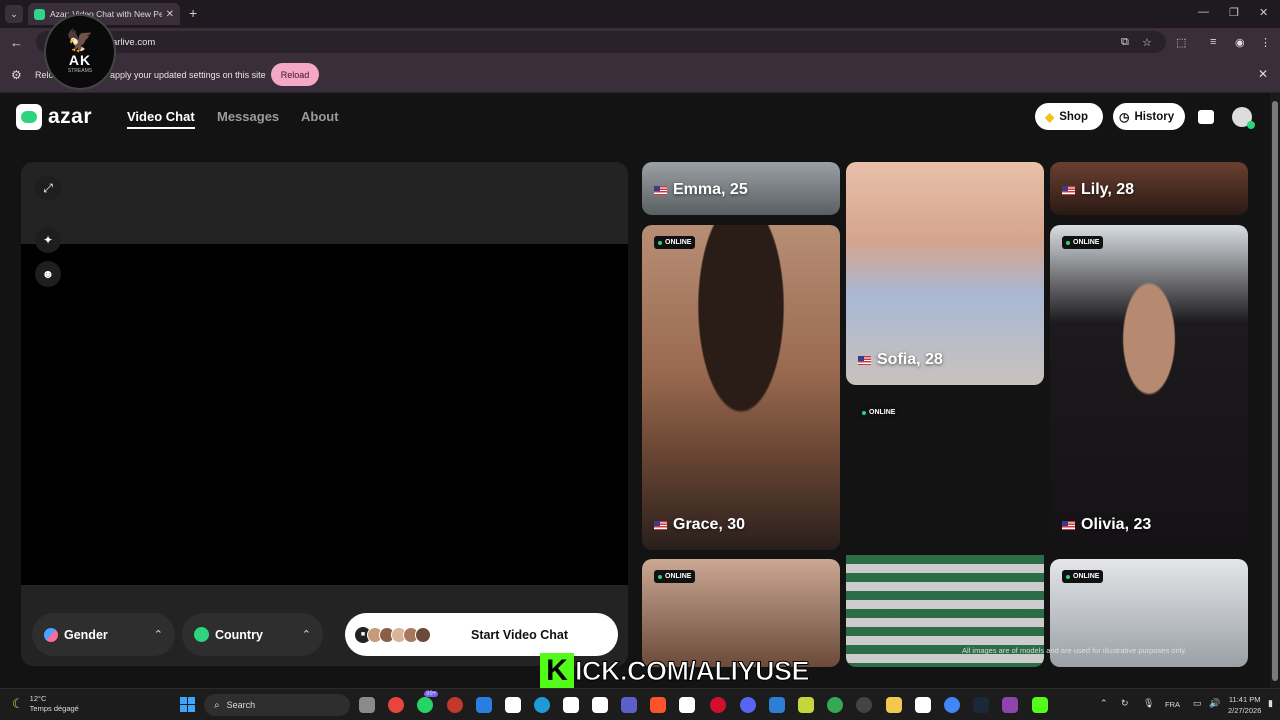 This screenshot has height=720, width=1280. I want to click on kick-logo-icon: K, so click(557, 671).